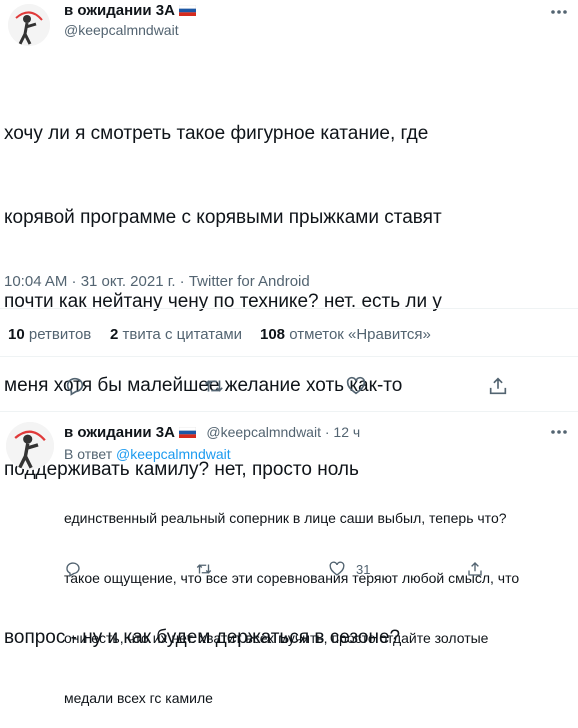 This screenshot has width=578, height=728. What do you see at coordinates (349, 569) in the screenshot?
I see `reply-like-button: 31` at bounding box center [349, 569].